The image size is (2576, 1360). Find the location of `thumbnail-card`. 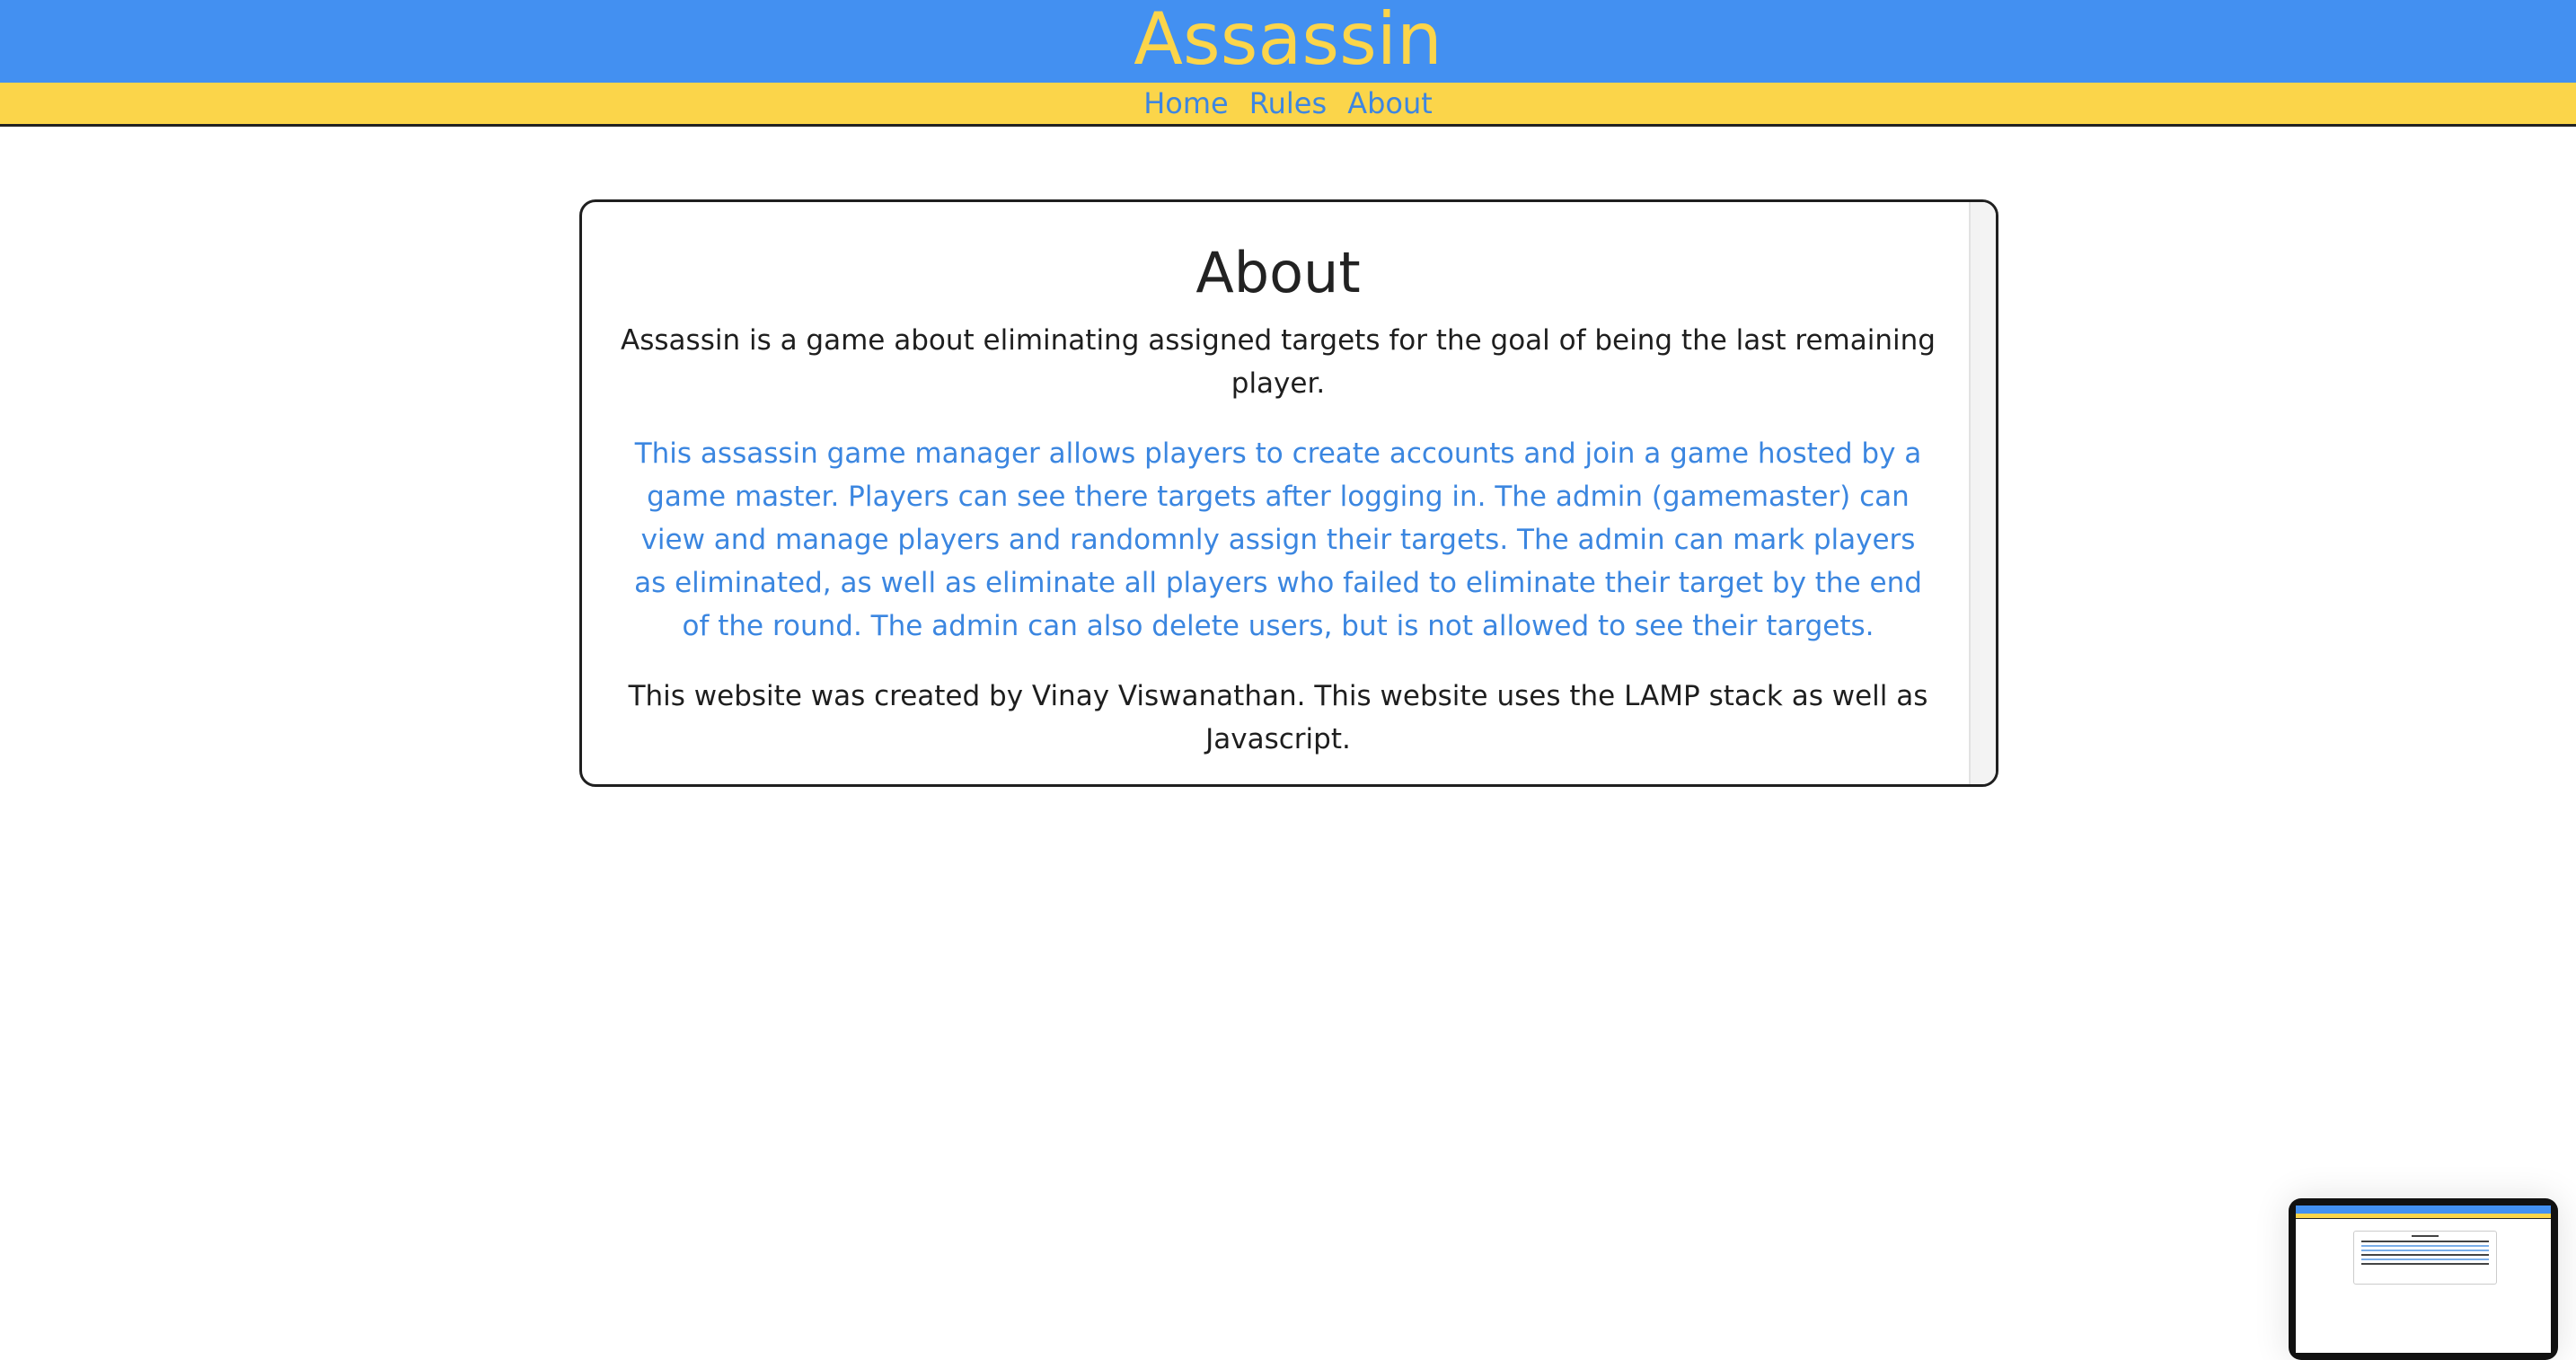

thumbnail-card is located at coordinates (2425, 1258).